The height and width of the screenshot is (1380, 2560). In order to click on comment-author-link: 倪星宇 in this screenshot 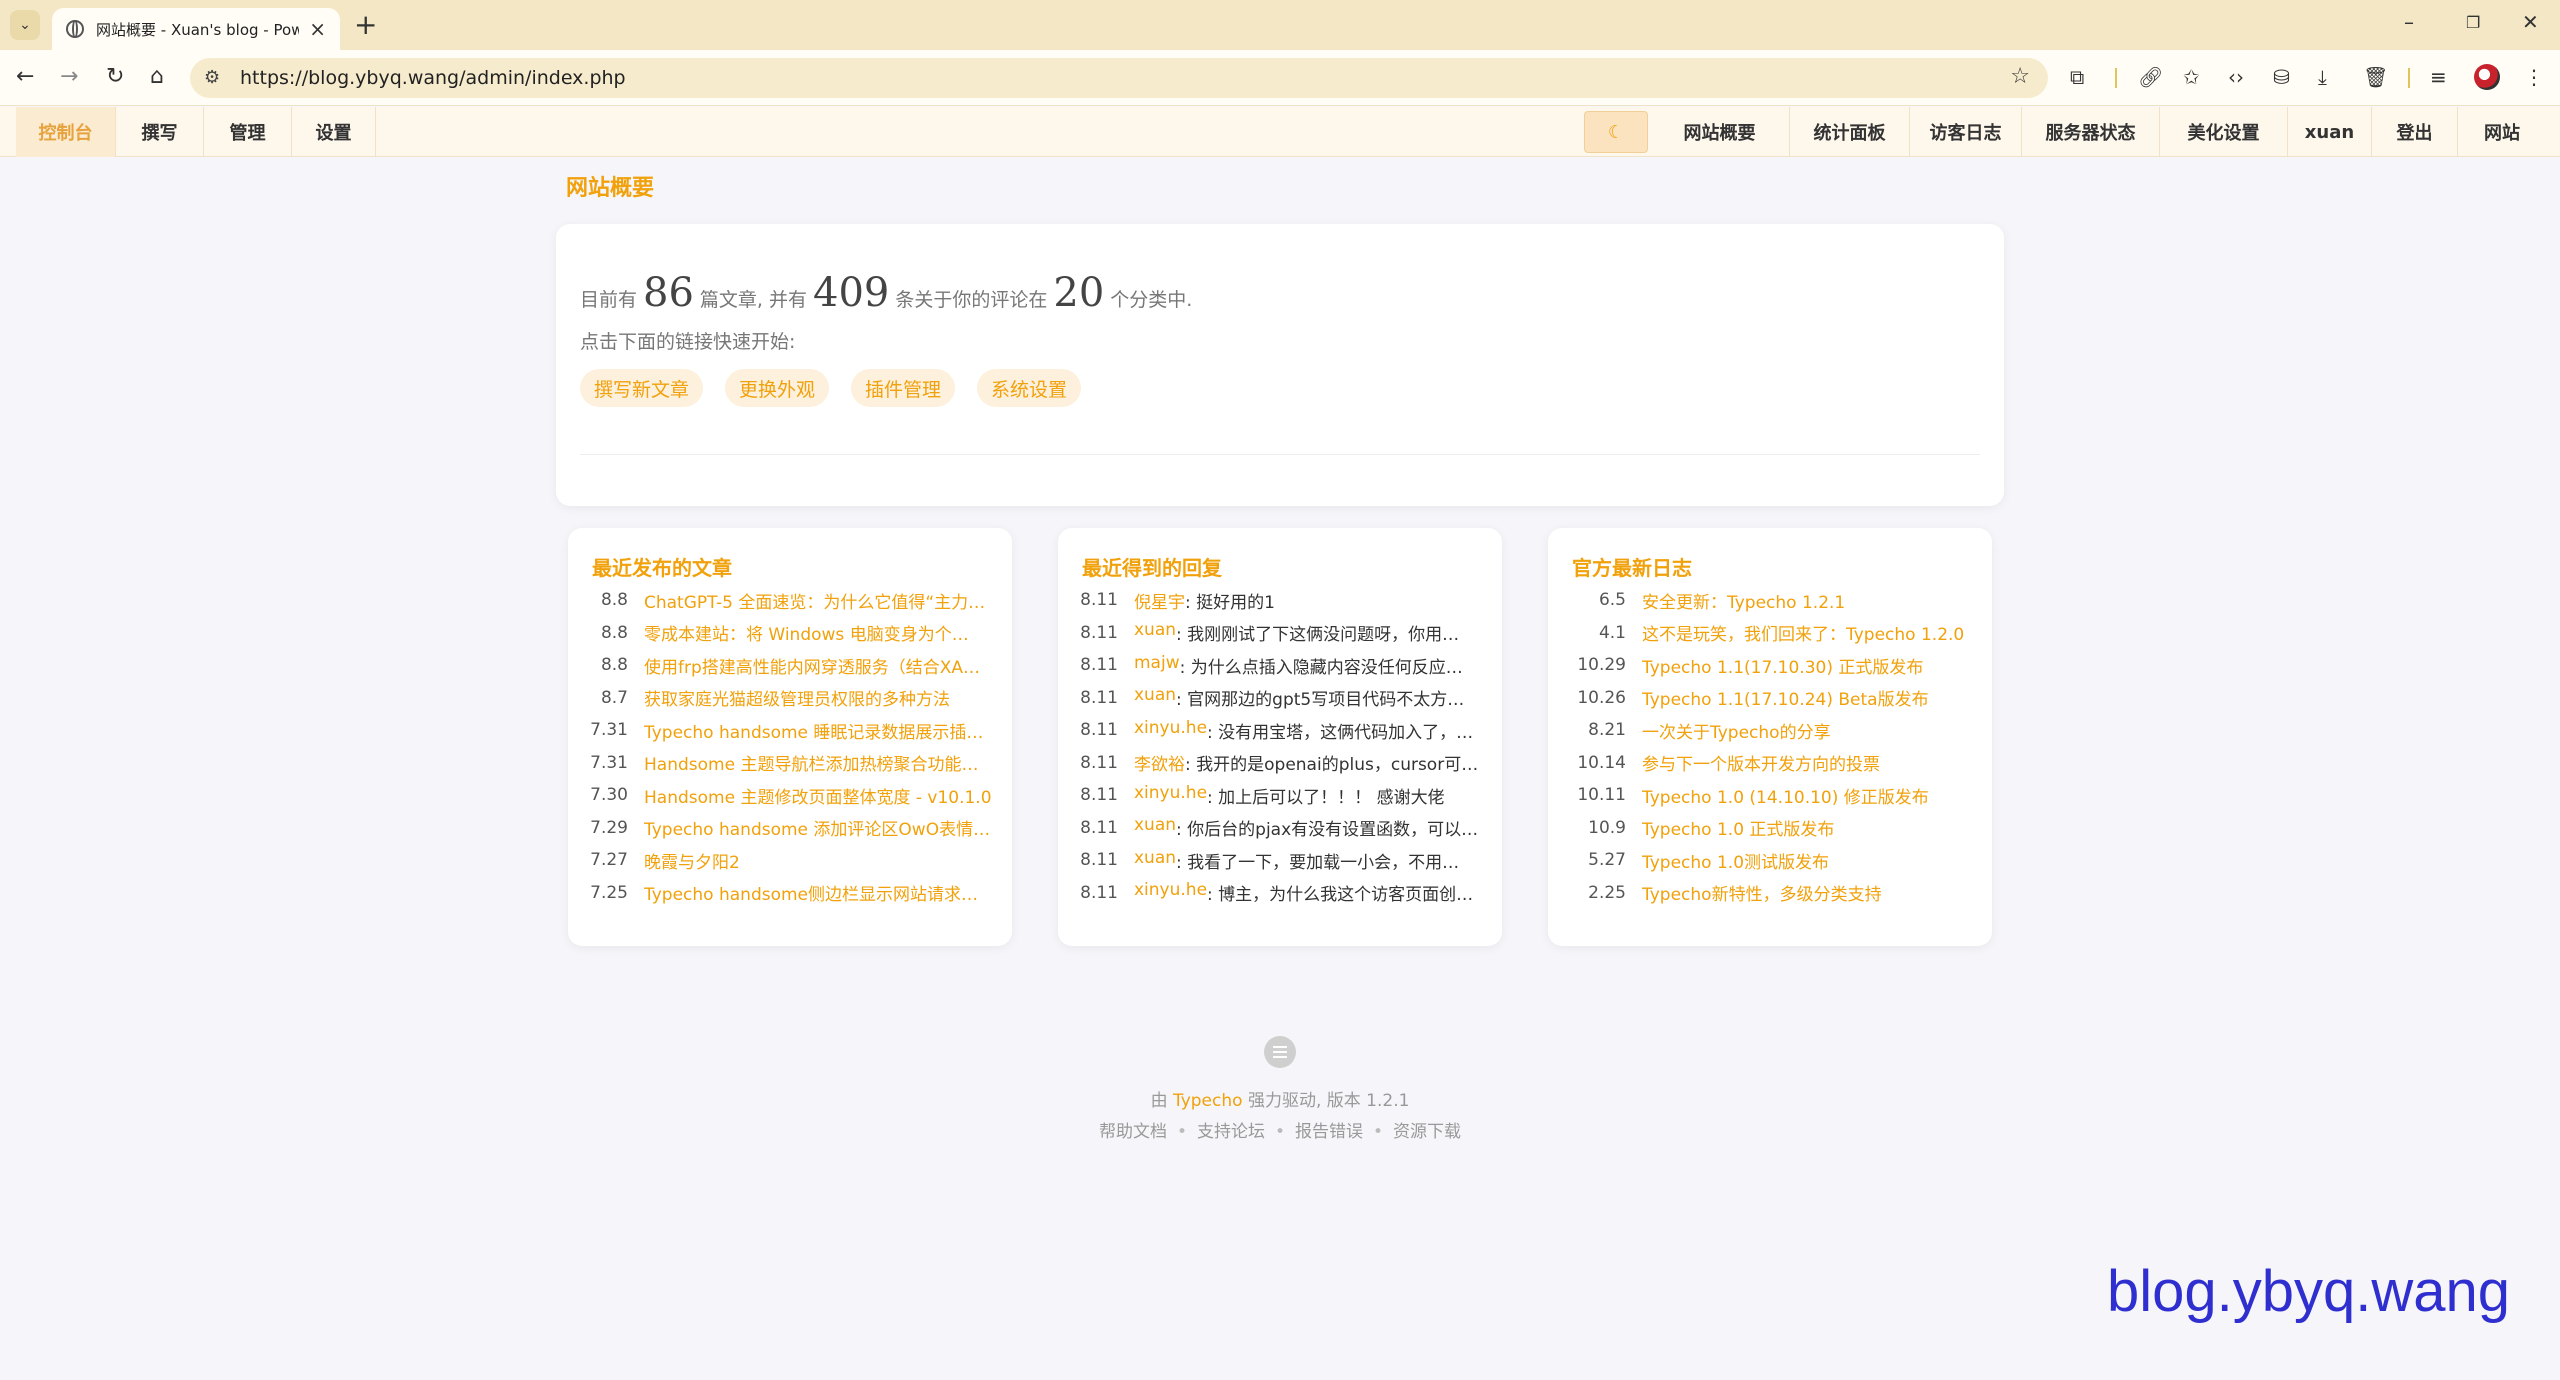, I will do `click(1159, 600)`.